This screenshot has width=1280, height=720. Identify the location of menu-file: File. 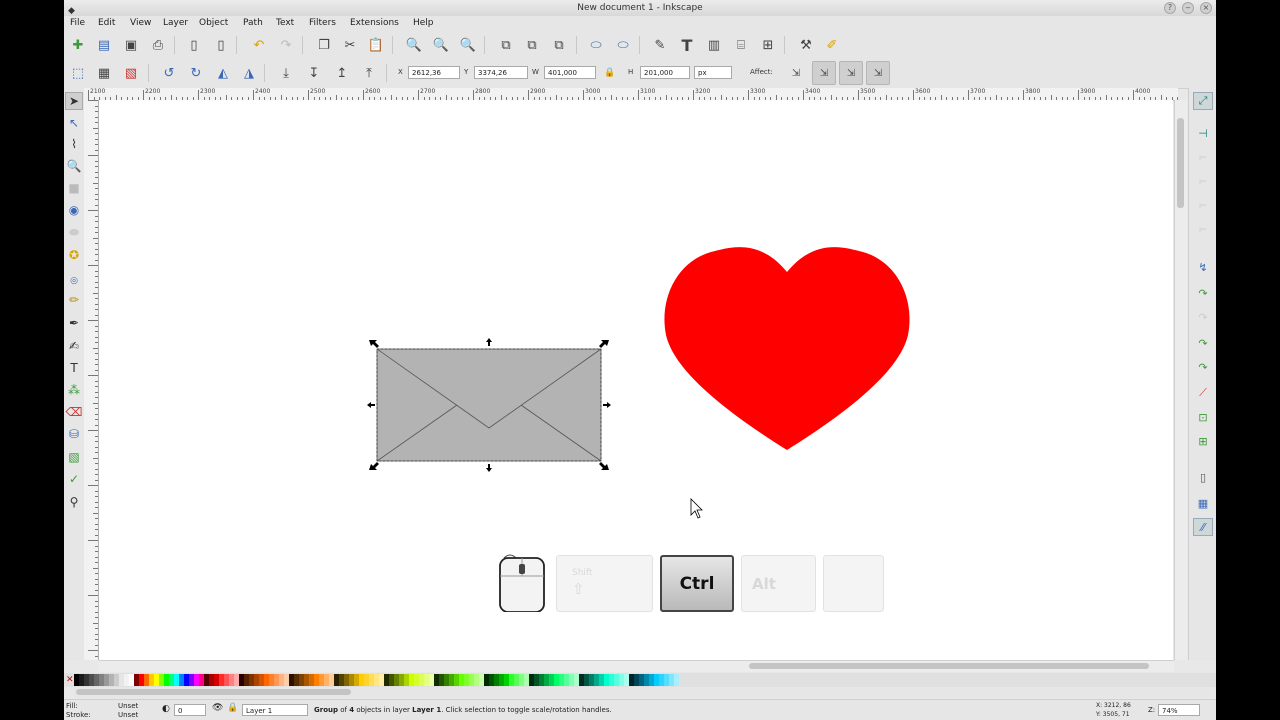
(77, 23).